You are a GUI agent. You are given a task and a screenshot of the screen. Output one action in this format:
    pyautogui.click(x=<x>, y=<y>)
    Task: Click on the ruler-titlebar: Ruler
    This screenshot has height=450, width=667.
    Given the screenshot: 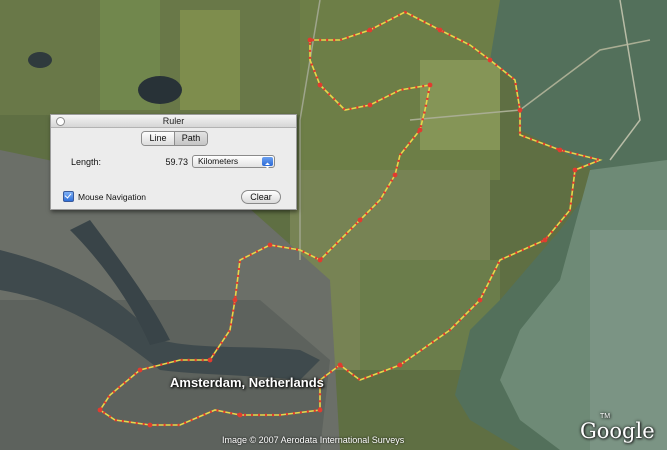 What is the action you would take?
    pyautogui.click(x=173, y=121)
    